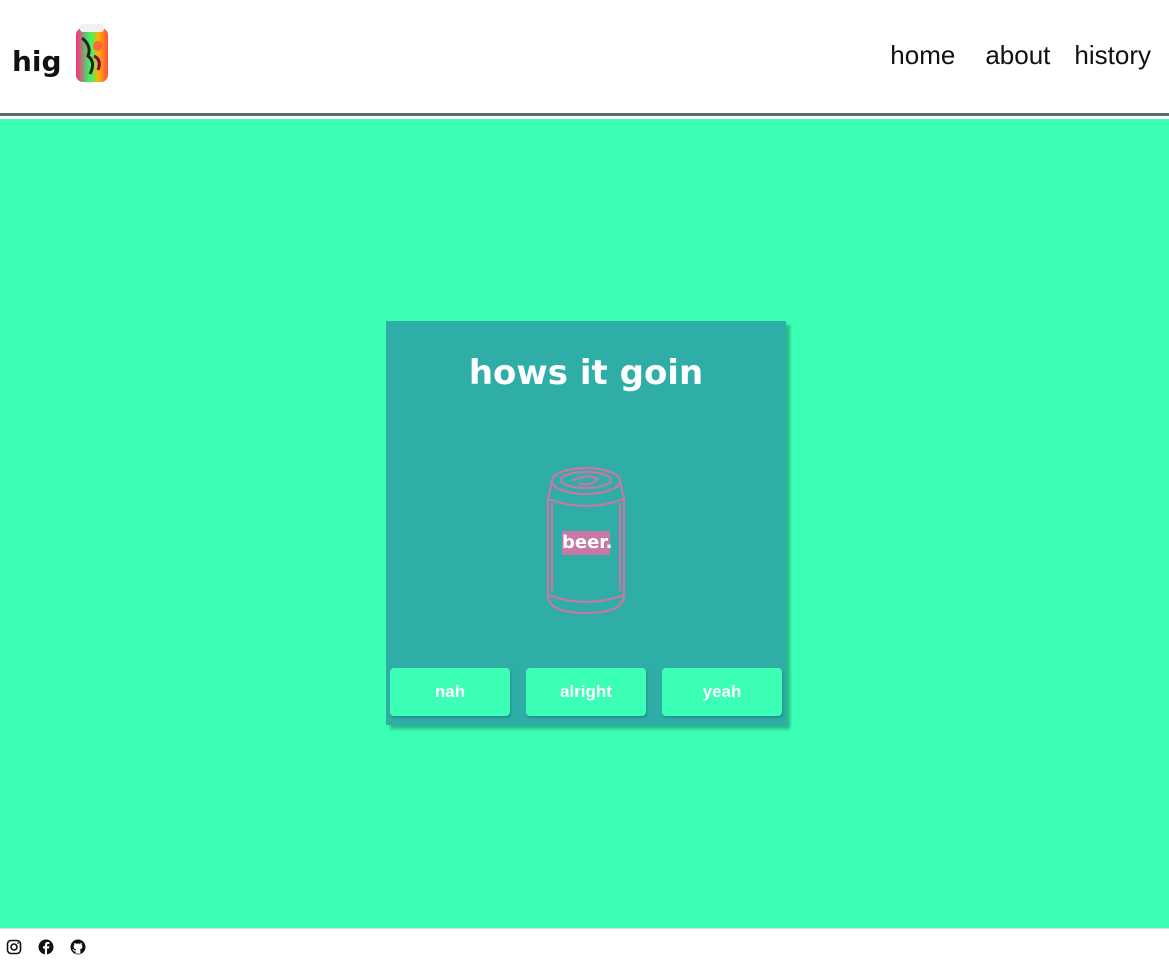  Describe the element at coordinates (78, 947) in the screenshot. I see `github-icon` at that location.